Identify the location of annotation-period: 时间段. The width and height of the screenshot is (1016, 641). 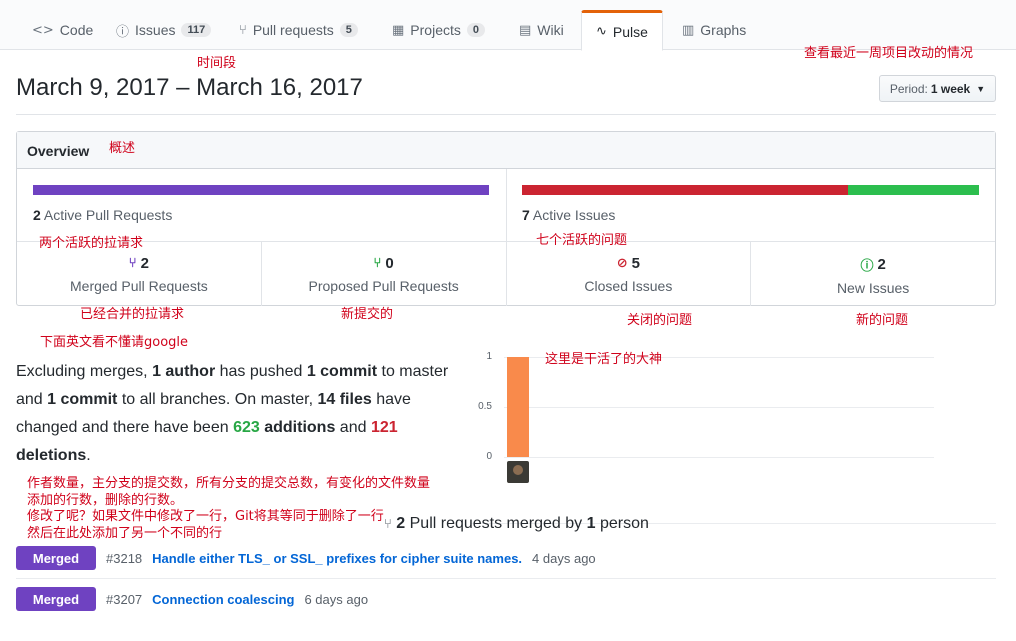
(217, 63).